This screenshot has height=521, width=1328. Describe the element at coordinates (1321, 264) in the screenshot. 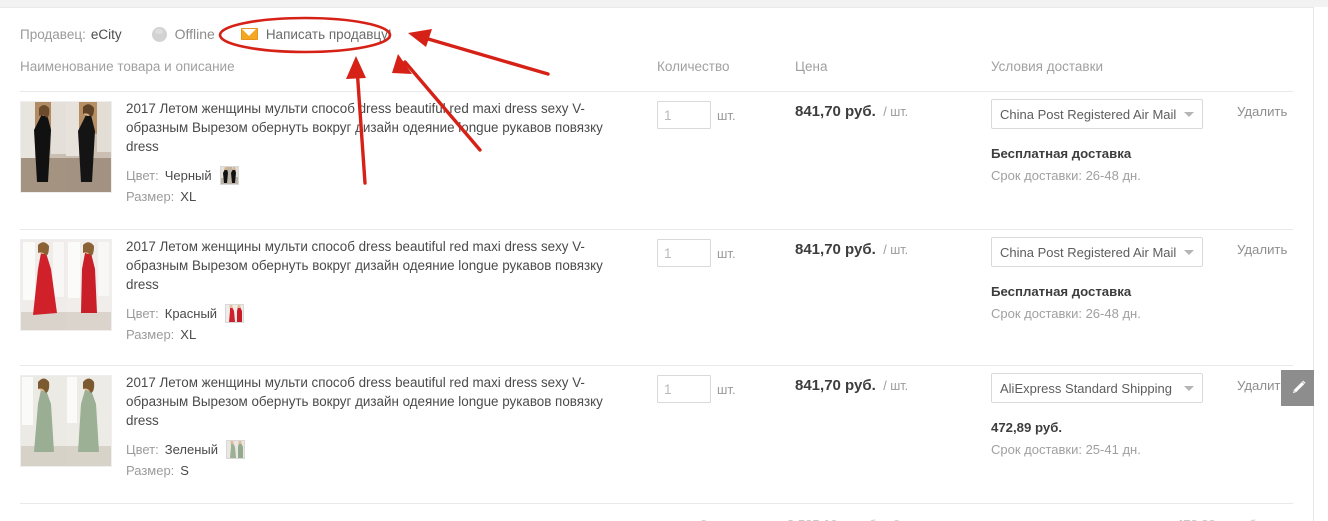

I see `page-right-margin` at that location.